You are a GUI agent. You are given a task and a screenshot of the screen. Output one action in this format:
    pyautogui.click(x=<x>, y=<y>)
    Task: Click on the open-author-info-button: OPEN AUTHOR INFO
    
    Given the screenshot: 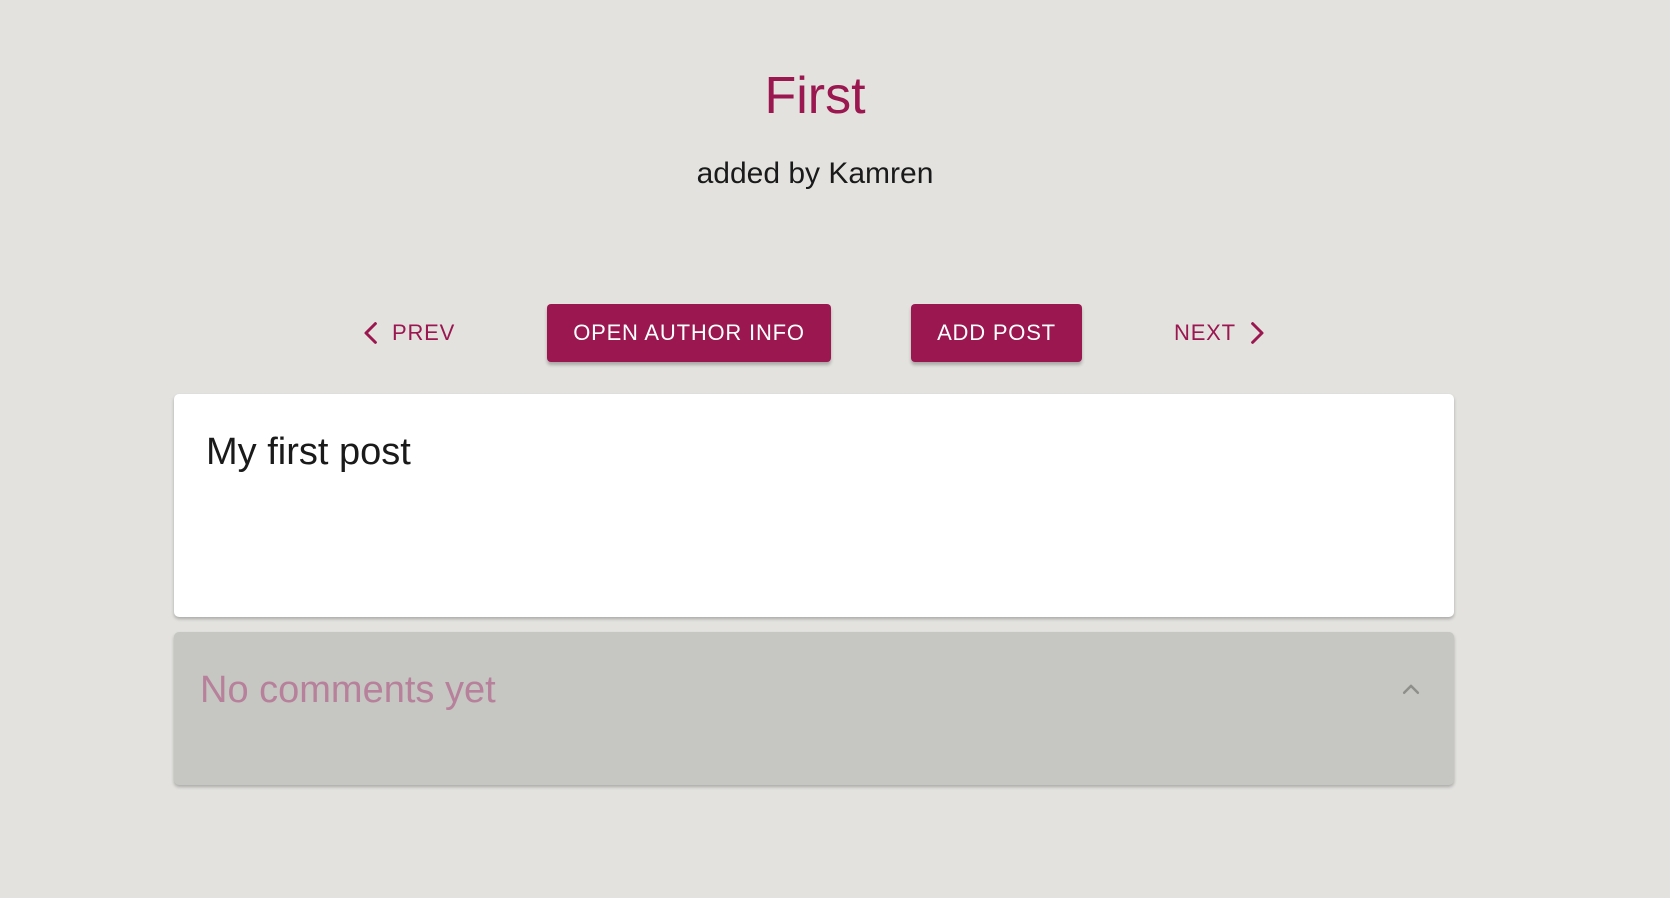 What is the action you would take?
    pyautogui.click(x=689, y=333)
    